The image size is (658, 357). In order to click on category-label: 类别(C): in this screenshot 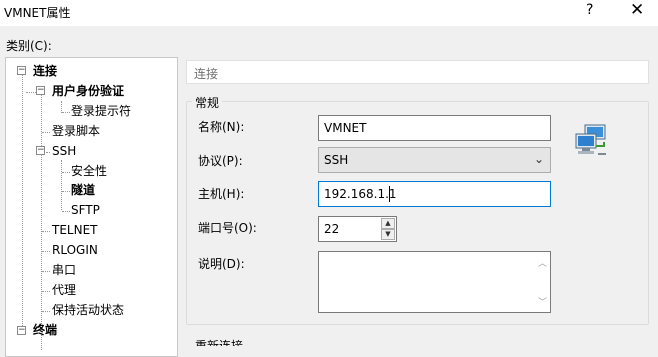, I will do `click(29, 46)`.